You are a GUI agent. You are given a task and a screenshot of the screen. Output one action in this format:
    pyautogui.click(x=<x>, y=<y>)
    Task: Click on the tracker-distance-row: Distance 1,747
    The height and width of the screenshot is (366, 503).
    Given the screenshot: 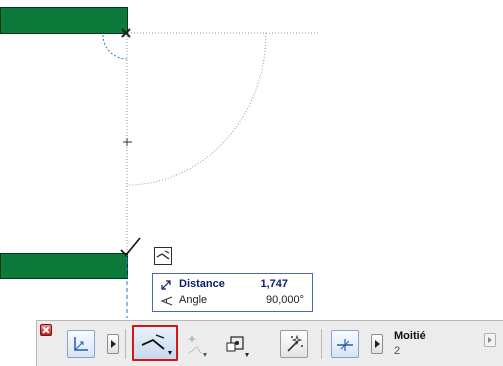 What is the action you would take?
    pyautogui.click(x=232, y=285)
    